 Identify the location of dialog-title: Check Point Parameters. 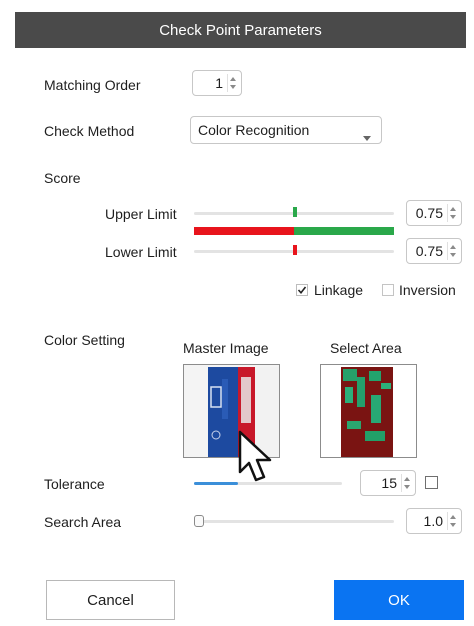
(240, 30).